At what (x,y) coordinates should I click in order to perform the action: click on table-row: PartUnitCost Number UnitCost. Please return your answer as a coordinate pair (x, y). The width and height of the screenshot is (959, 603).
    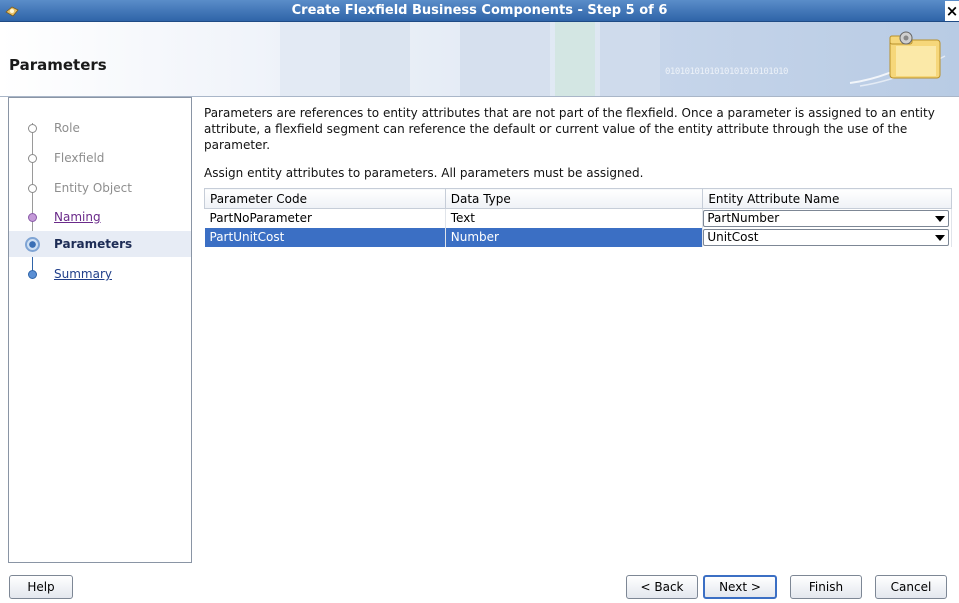
    Looking at the image, I should click on (578, 237).